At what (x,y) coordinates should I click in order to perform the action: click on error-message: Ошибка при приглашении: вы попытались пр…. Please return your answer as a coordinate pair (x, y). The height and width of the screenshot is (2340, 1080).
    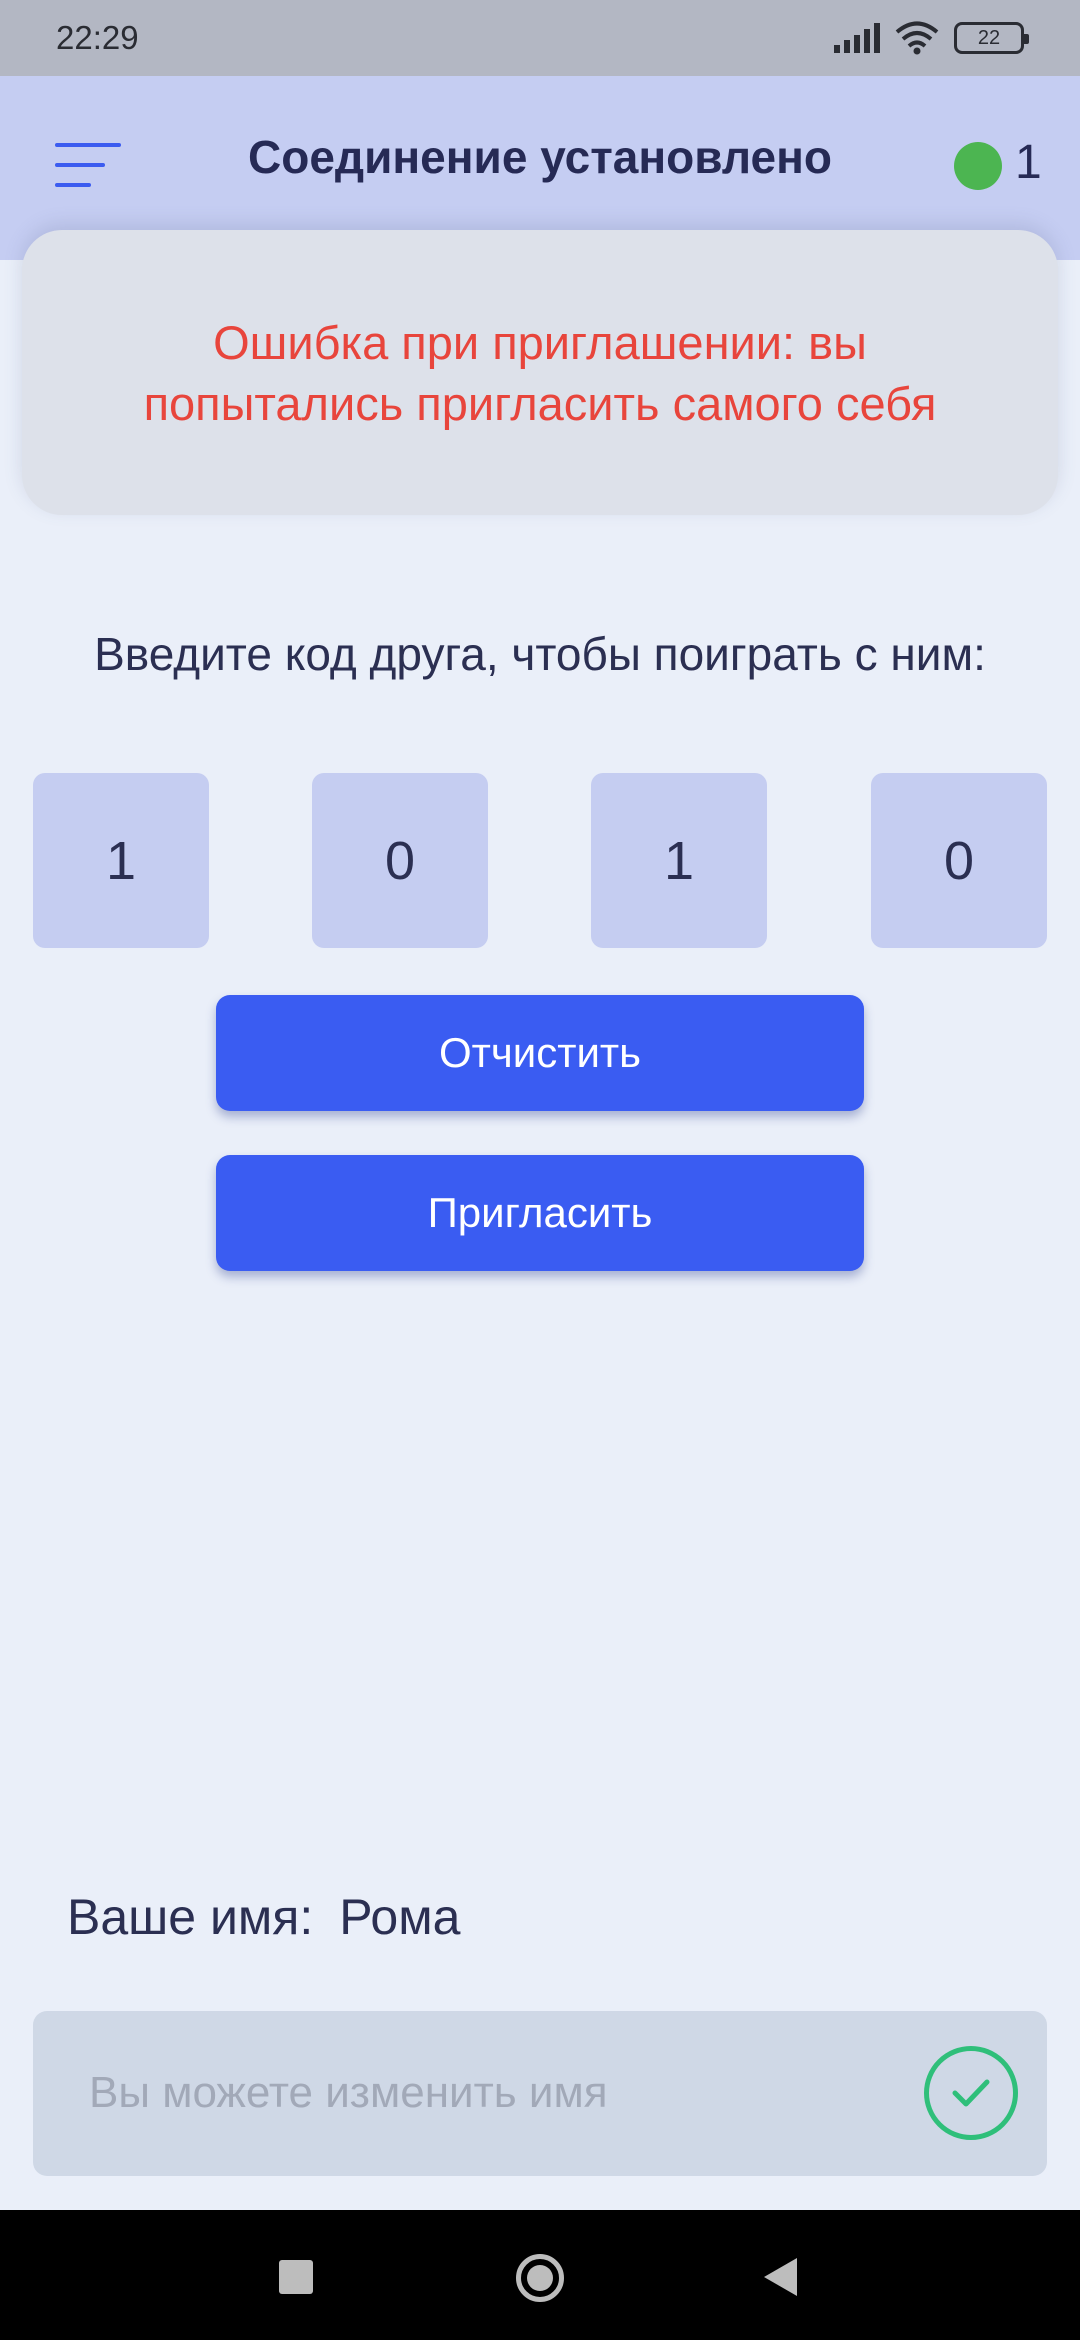
    Looking at the image, I should click on (540, 372).